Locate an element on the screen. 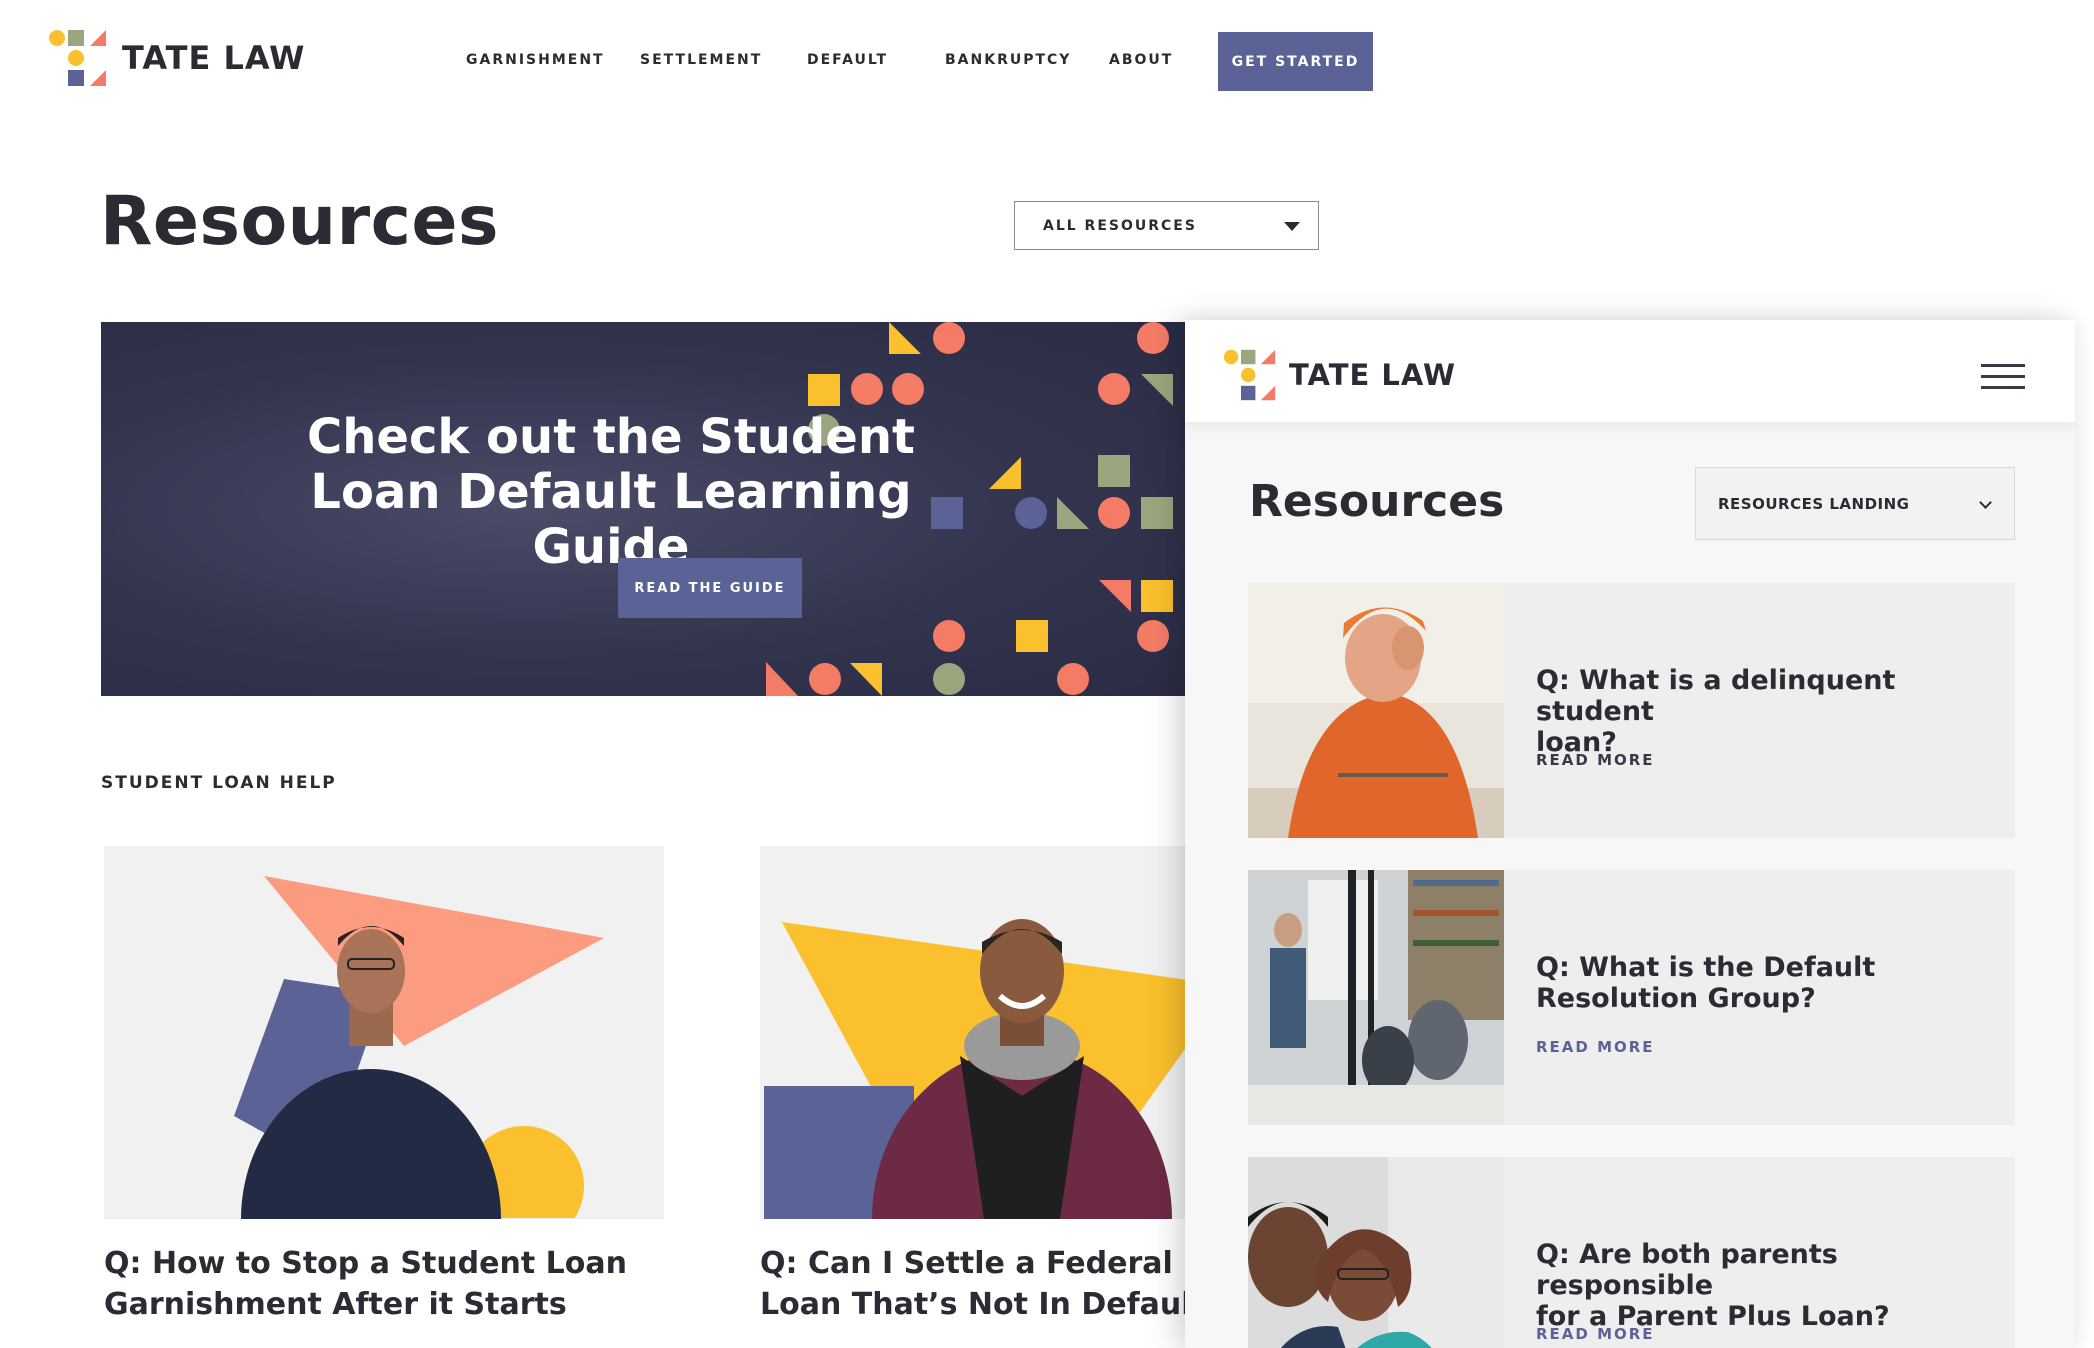  read-the-guide-button: READ THE GUIDE is located at coordinates (710, 588).